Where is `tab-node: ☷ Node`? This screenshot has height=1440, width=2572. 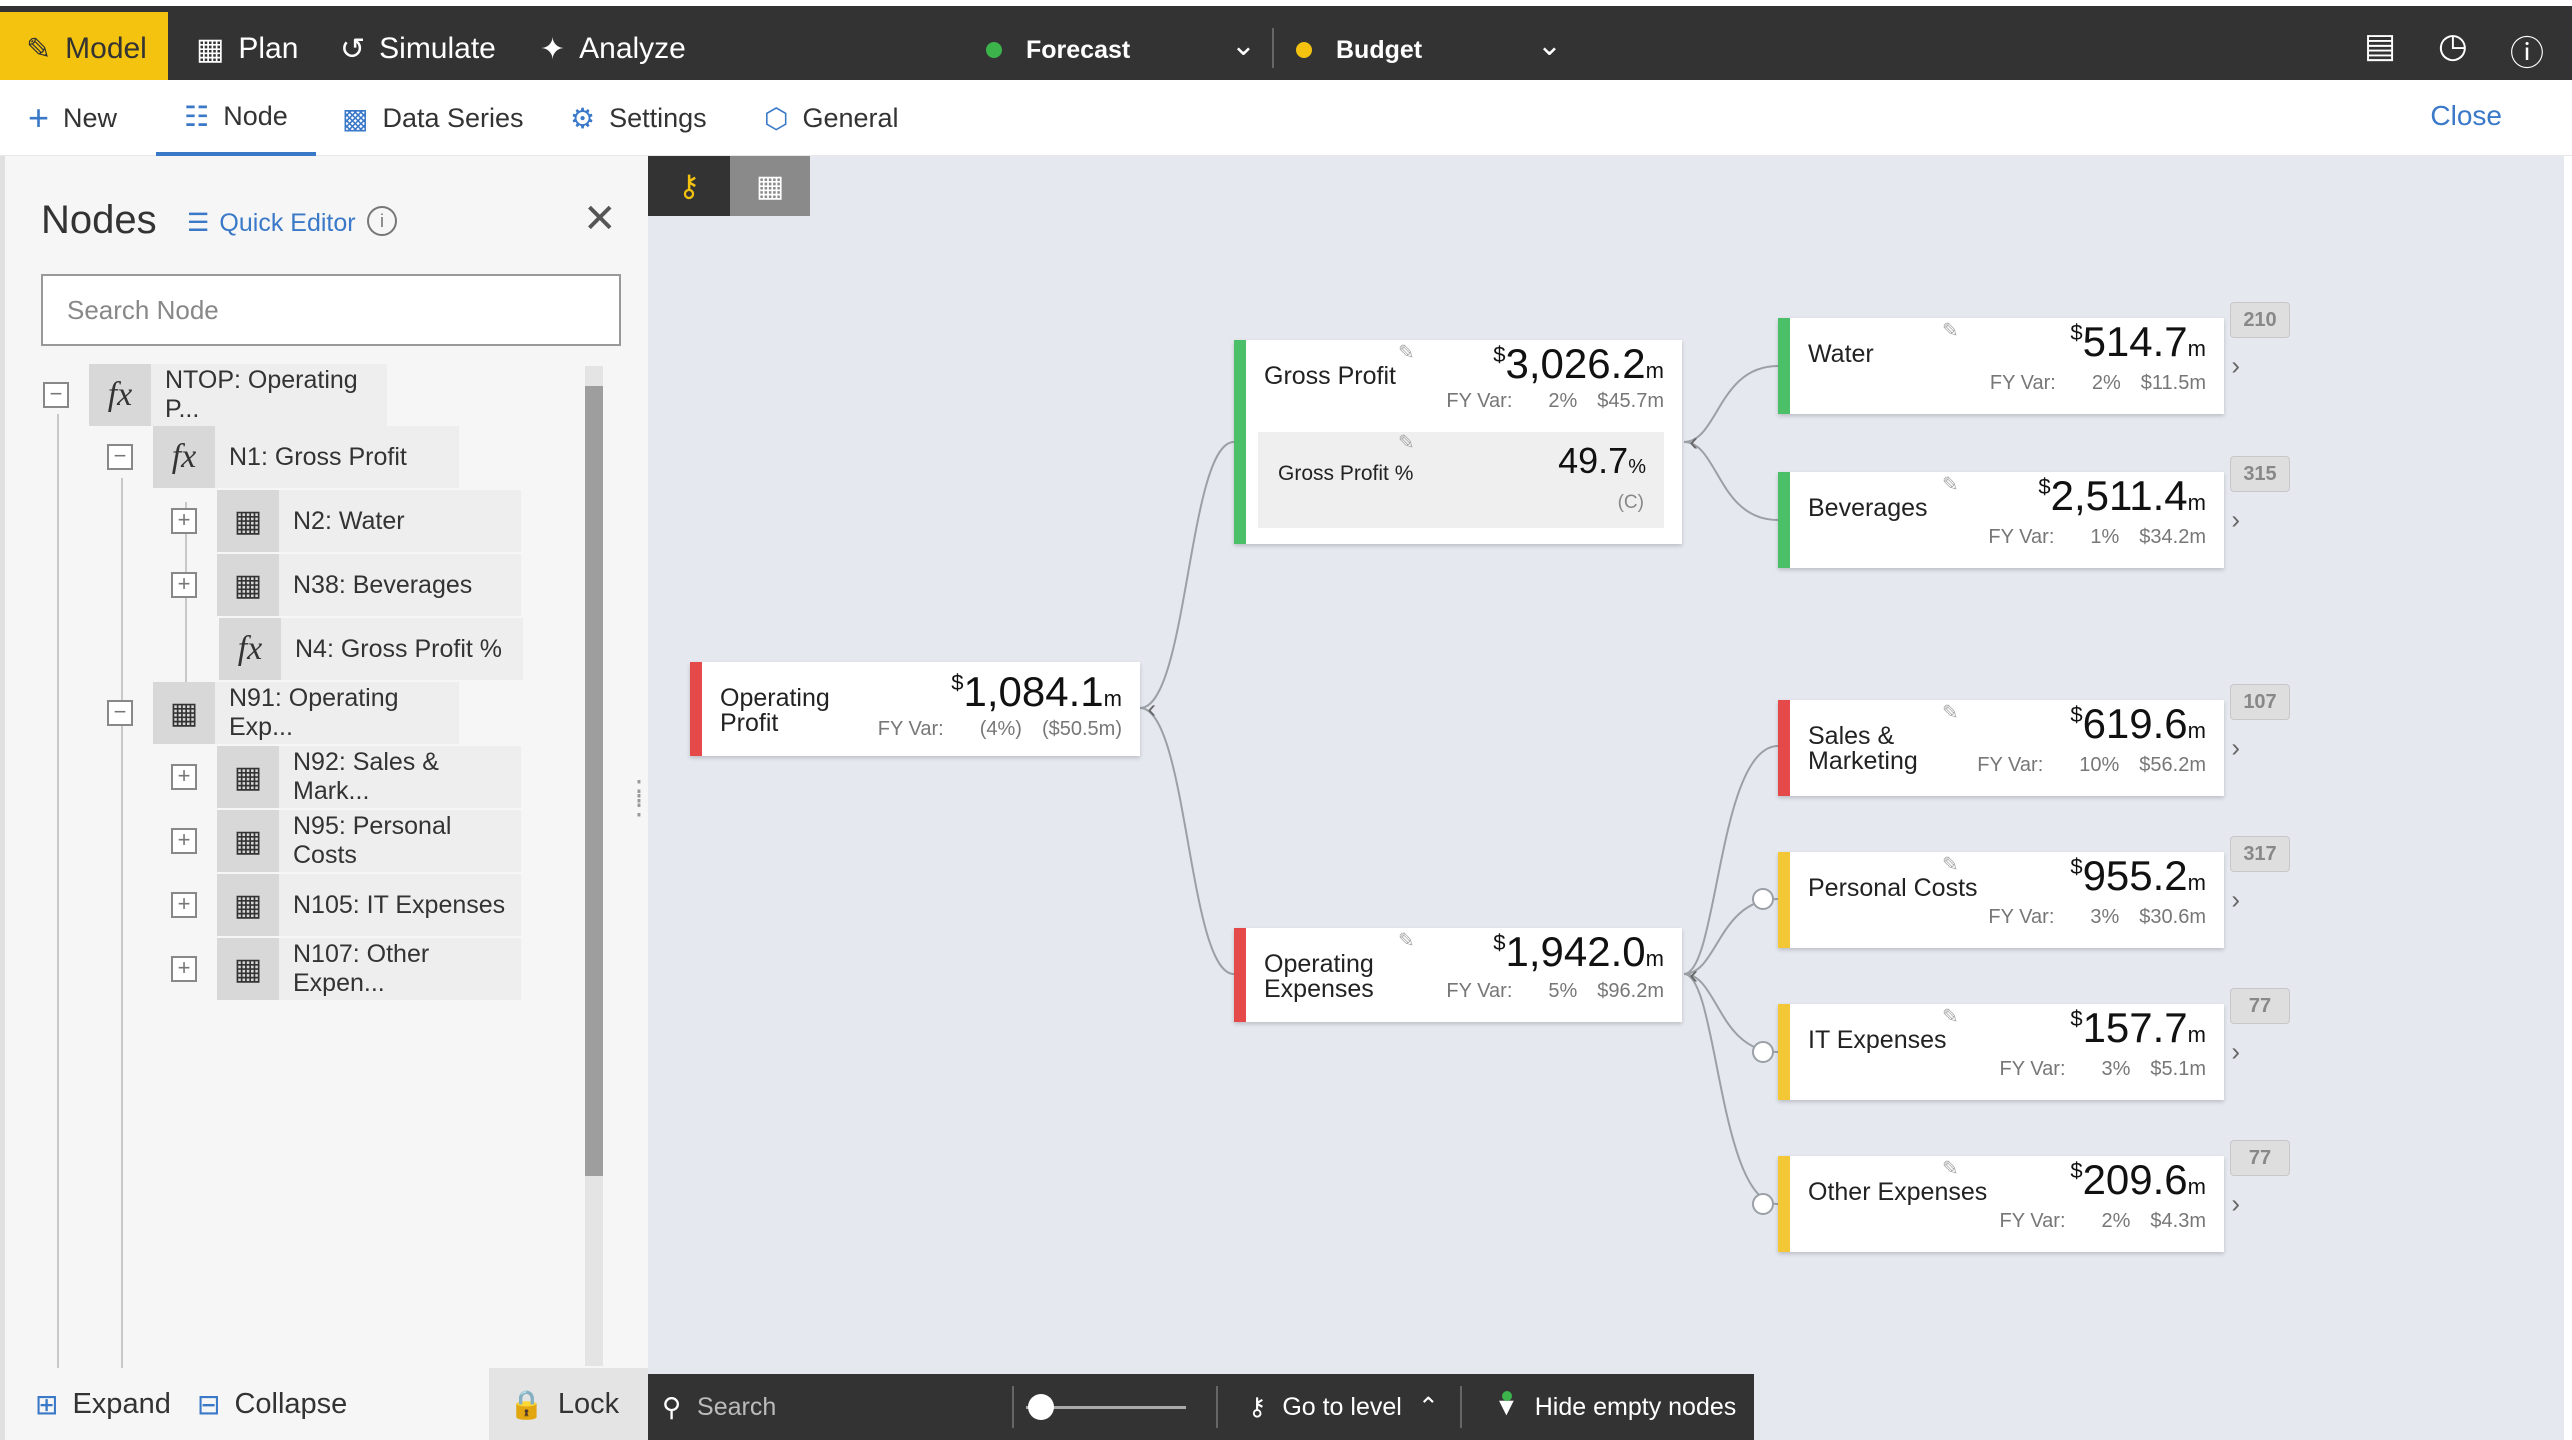 tab-node: ☷ Node is located at coordinates (236, 118).